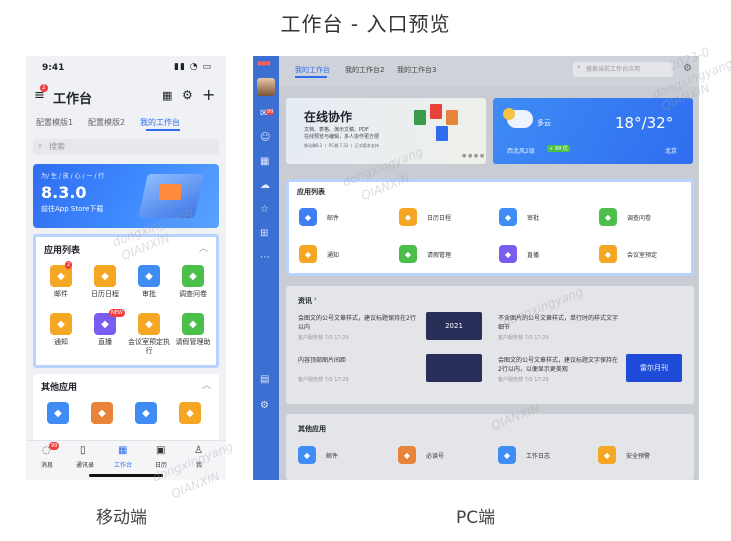 Image resolution: width=731 pixels, height=541 pixels. I want to click on tab-template-1: 配置模版1, so click(54, 122).